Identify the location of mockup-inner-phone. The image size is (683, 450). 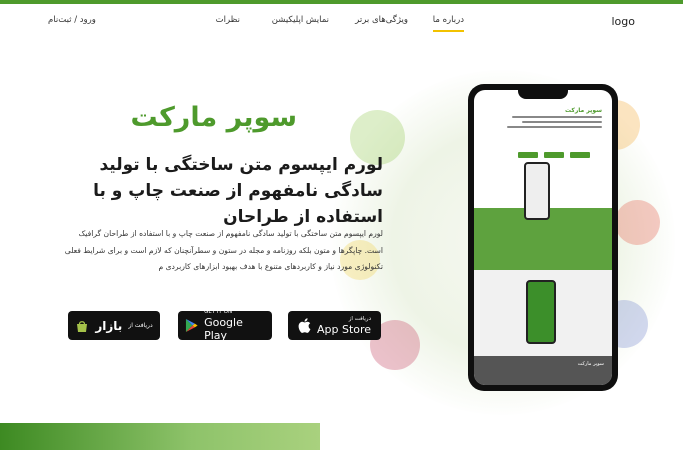
(537, 191).